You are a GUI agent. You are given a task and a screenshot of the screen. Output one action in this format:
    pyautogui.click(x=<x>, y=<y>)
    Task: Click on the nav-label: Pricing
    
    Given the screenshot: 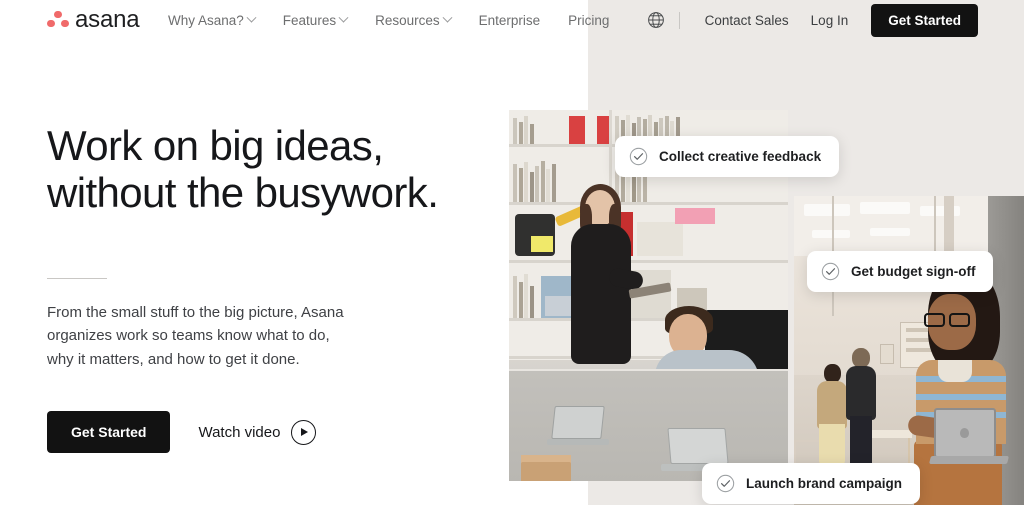 What is the action you would take?
    pyautogui.click(x=589, y=20)
    